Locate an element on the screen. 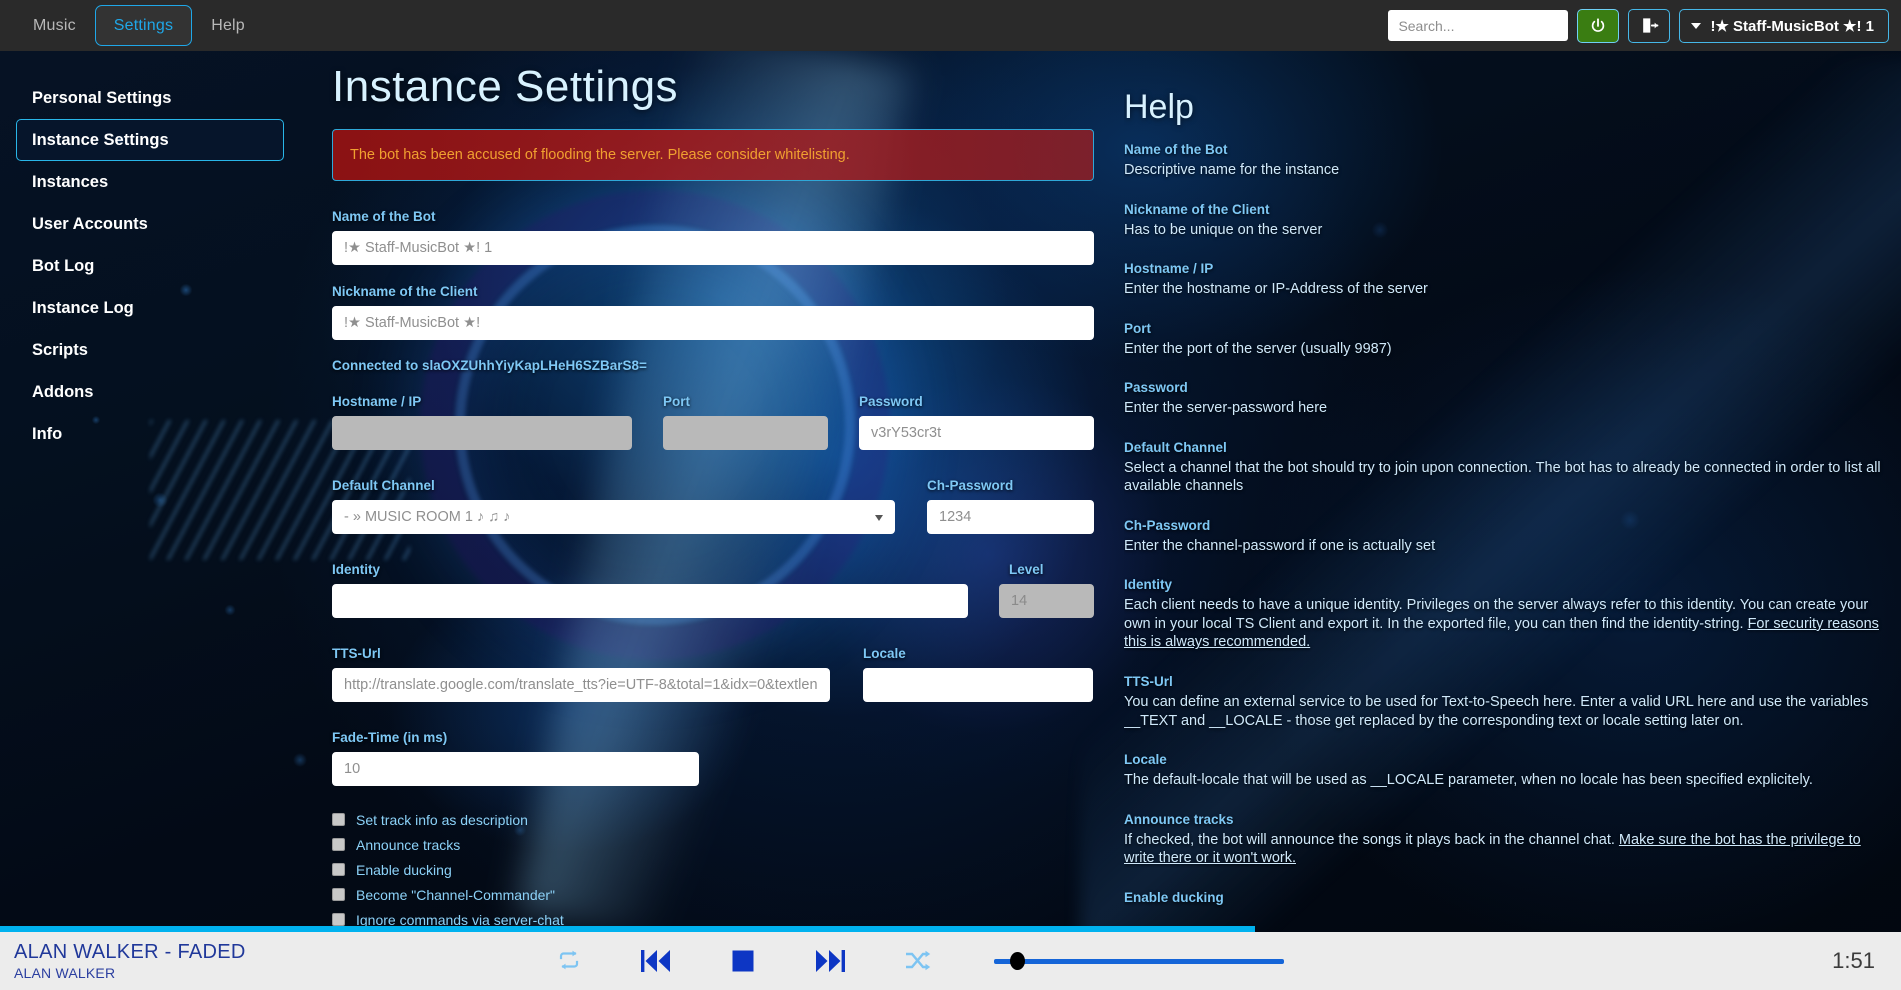 This screenshot has width=1901, height=990. nav-item-settings: Settings is located at coordinates (143, 25).